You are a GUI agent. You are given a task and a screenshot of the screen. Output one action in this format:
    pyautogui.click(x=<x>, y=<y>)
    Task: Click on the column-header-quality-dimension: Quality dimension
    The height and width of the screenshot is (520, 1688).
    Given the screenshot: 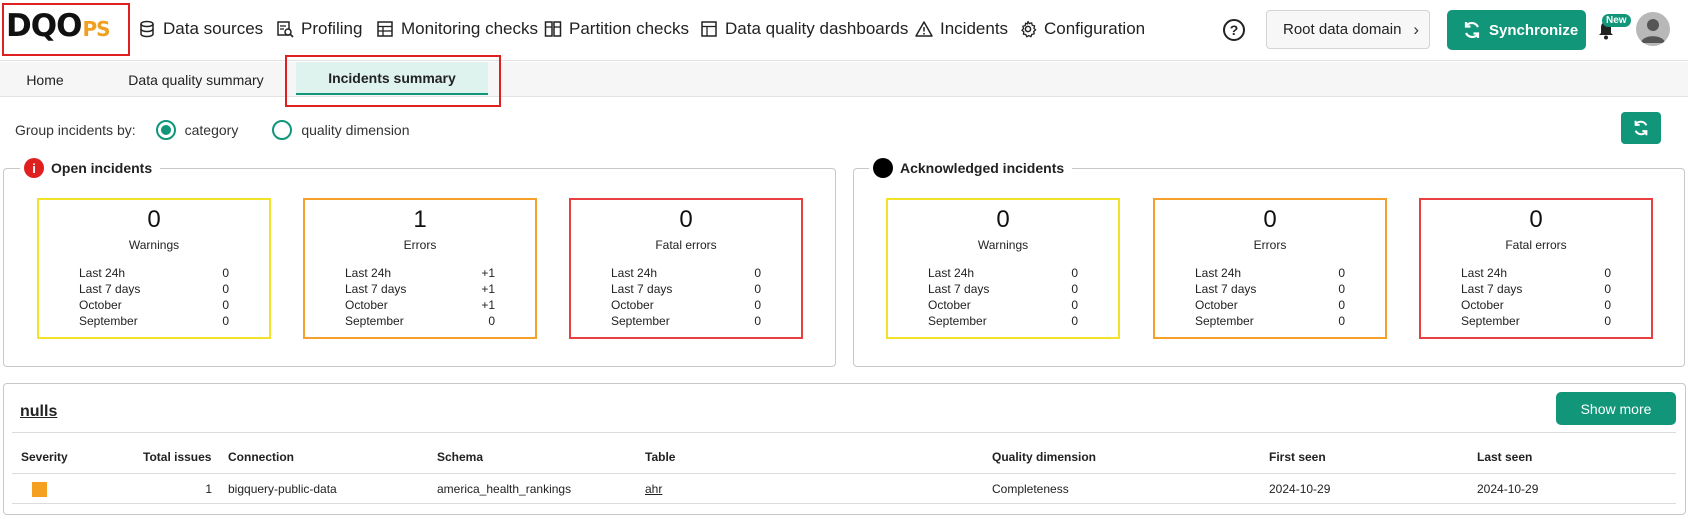 What is the action you would take?
    pyautogui.click(x=1044, y=457)
    